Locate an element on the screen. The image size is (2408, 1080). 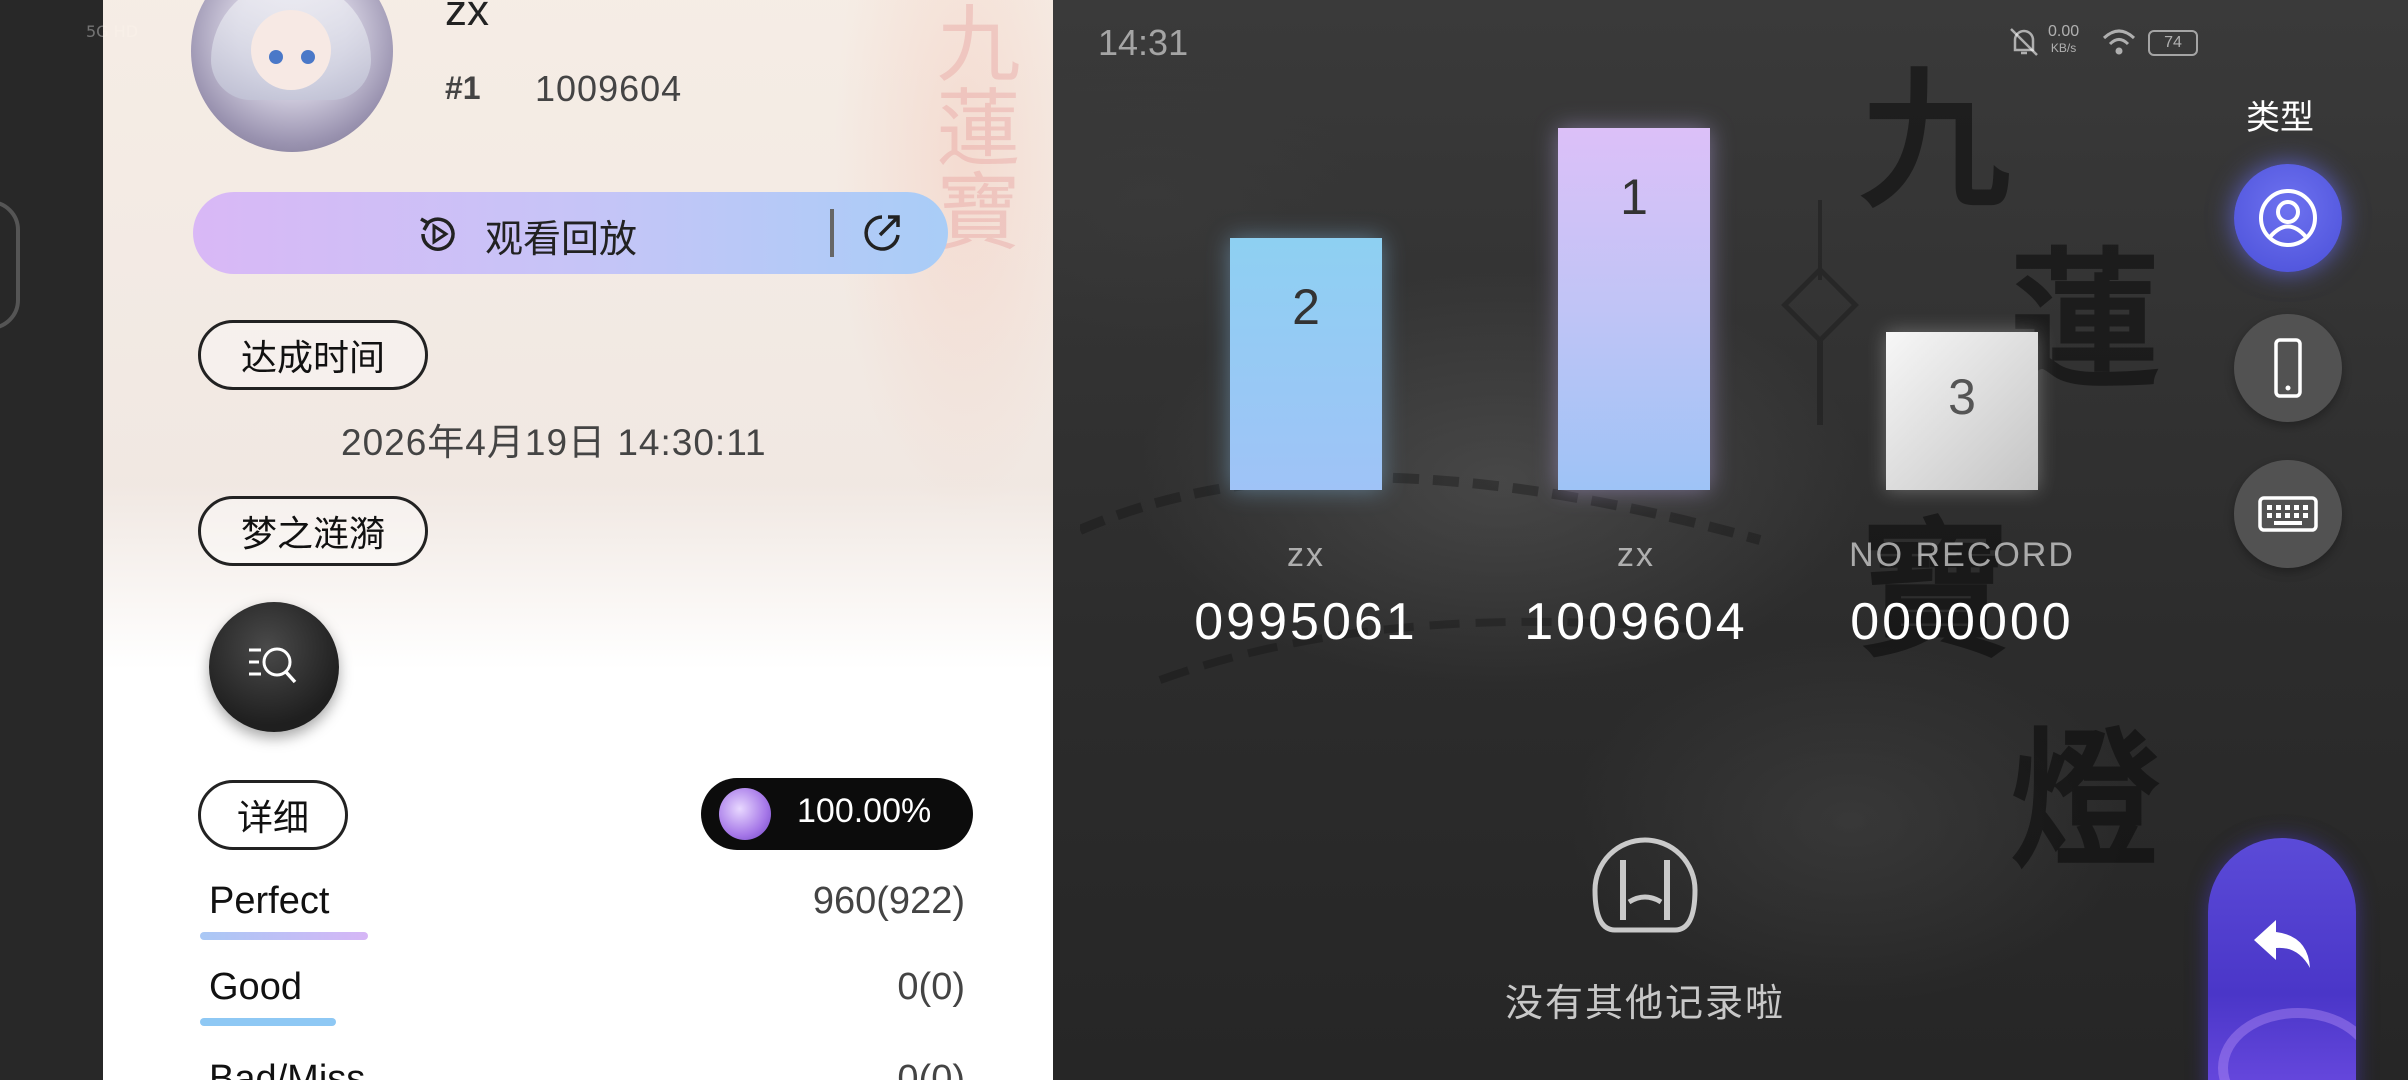
replay-divider is located at coordinates (832, 233).